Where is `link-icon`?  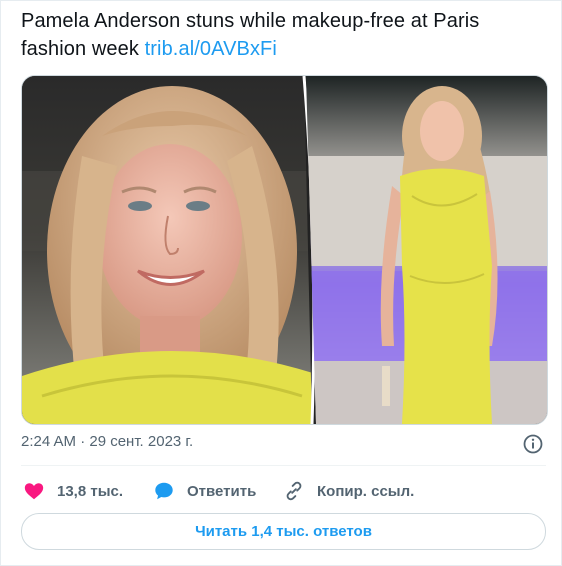
link-icon is located at coordinates (294, 491).